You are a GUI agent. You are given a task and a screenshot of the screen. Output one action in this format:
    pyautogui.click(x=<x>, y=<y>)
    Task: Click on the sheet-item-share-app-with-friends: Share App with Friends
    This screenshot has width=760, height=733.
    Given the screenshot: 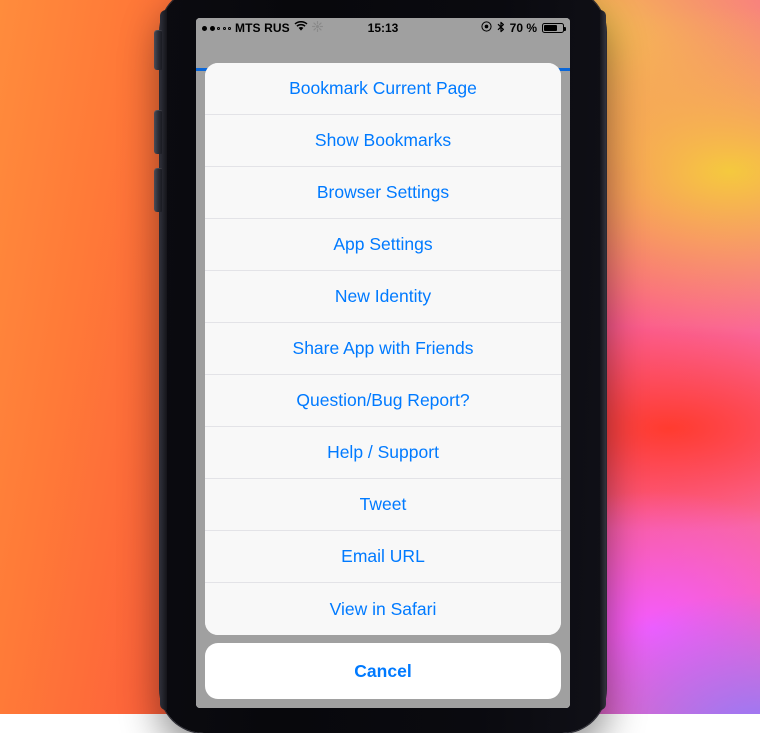 What is the action you would take?
    pyautogui.click(x=383, y=349)
    